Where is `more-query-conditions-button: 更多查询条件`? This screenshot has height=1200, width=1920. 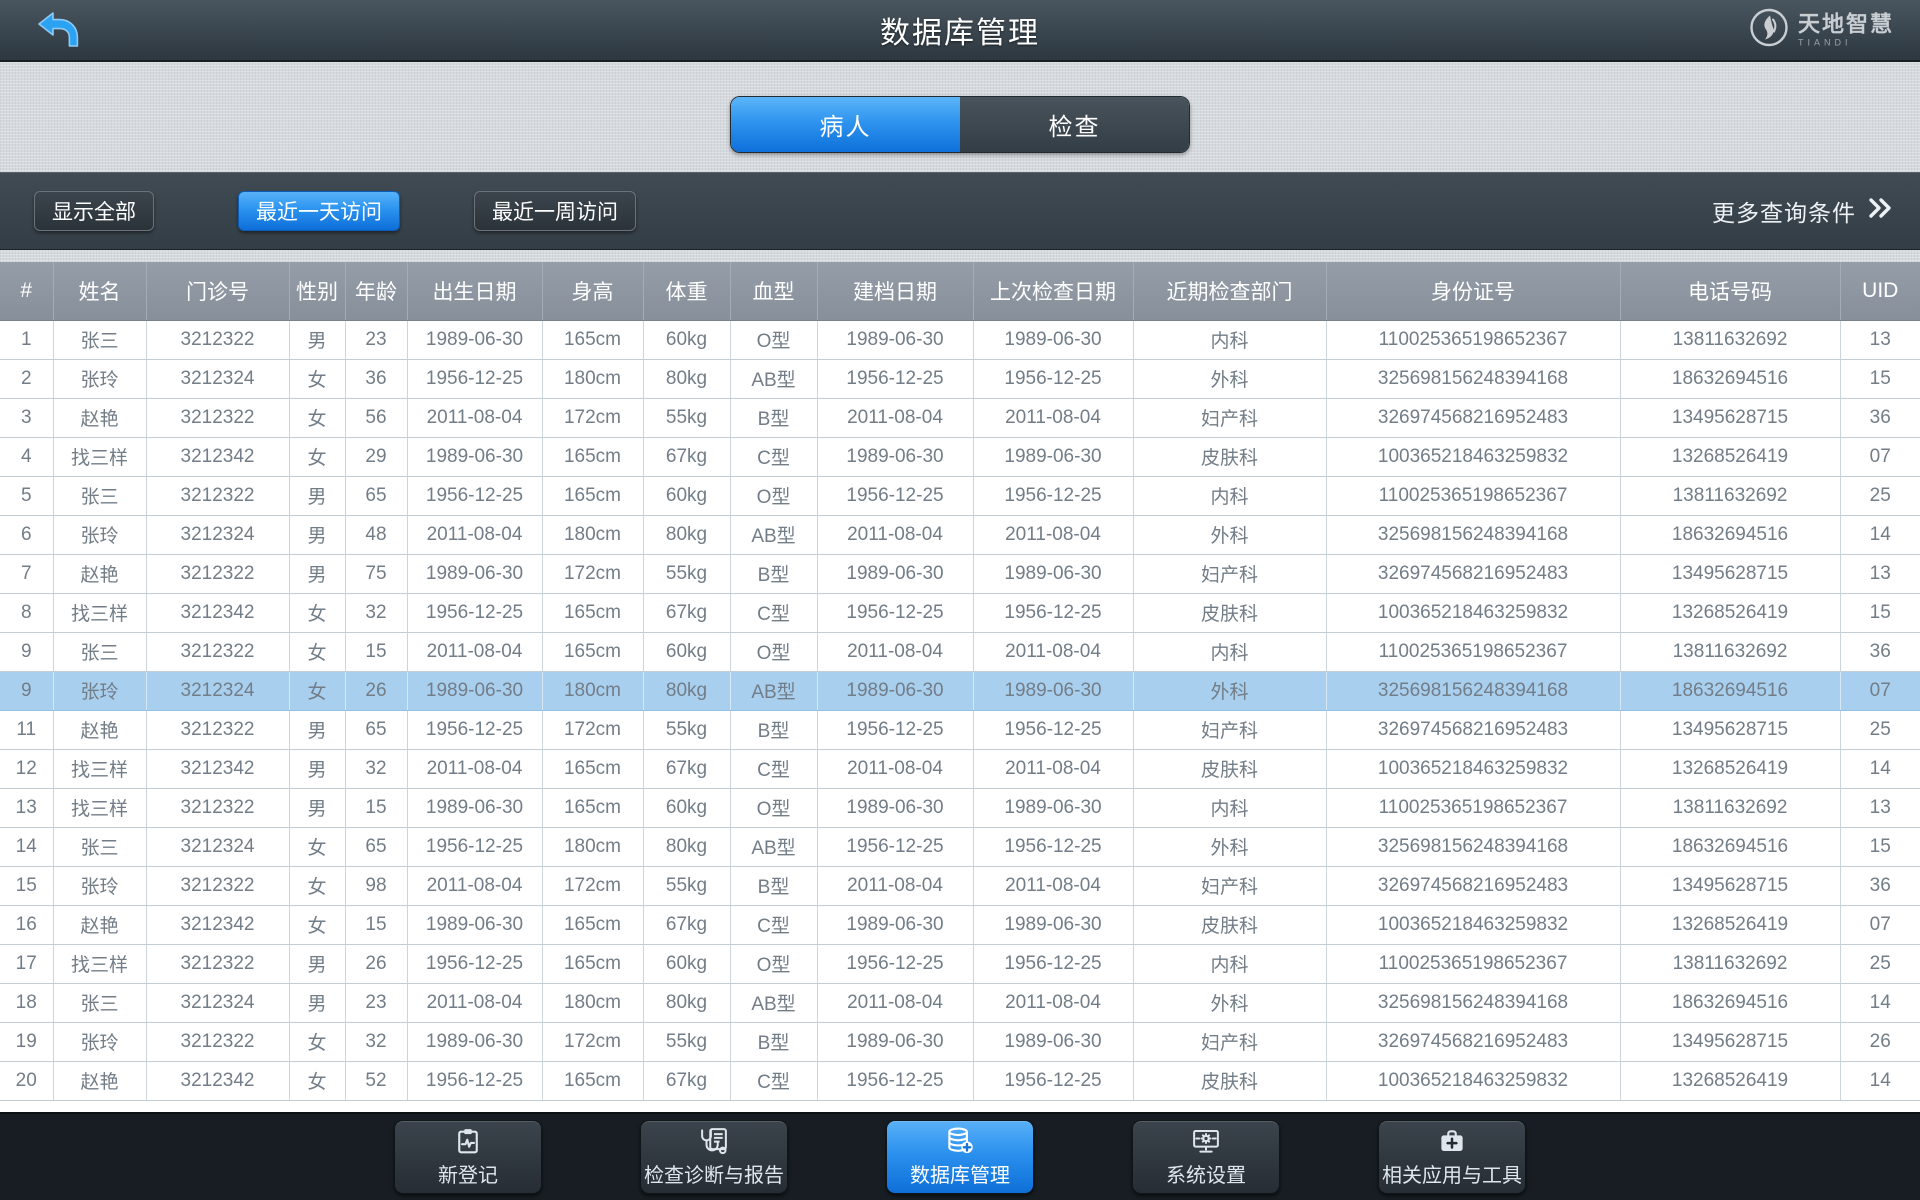
more-query-conditions-button: 更多查询条件 is located at coordinates (1803, 211).